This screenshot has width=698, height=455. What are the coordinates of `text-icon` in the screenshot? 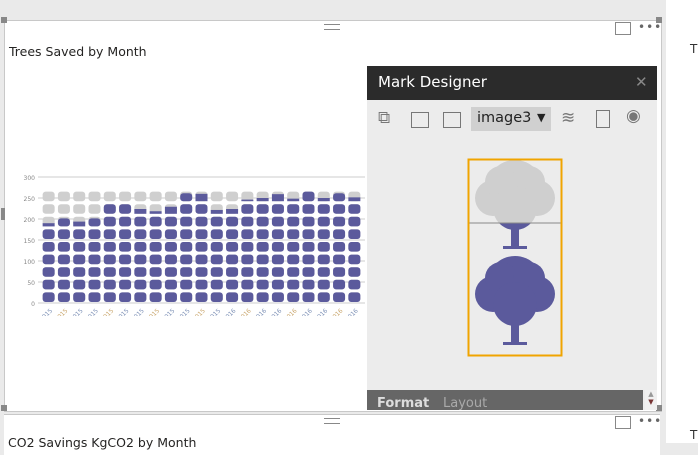 It's located at (420, 120).